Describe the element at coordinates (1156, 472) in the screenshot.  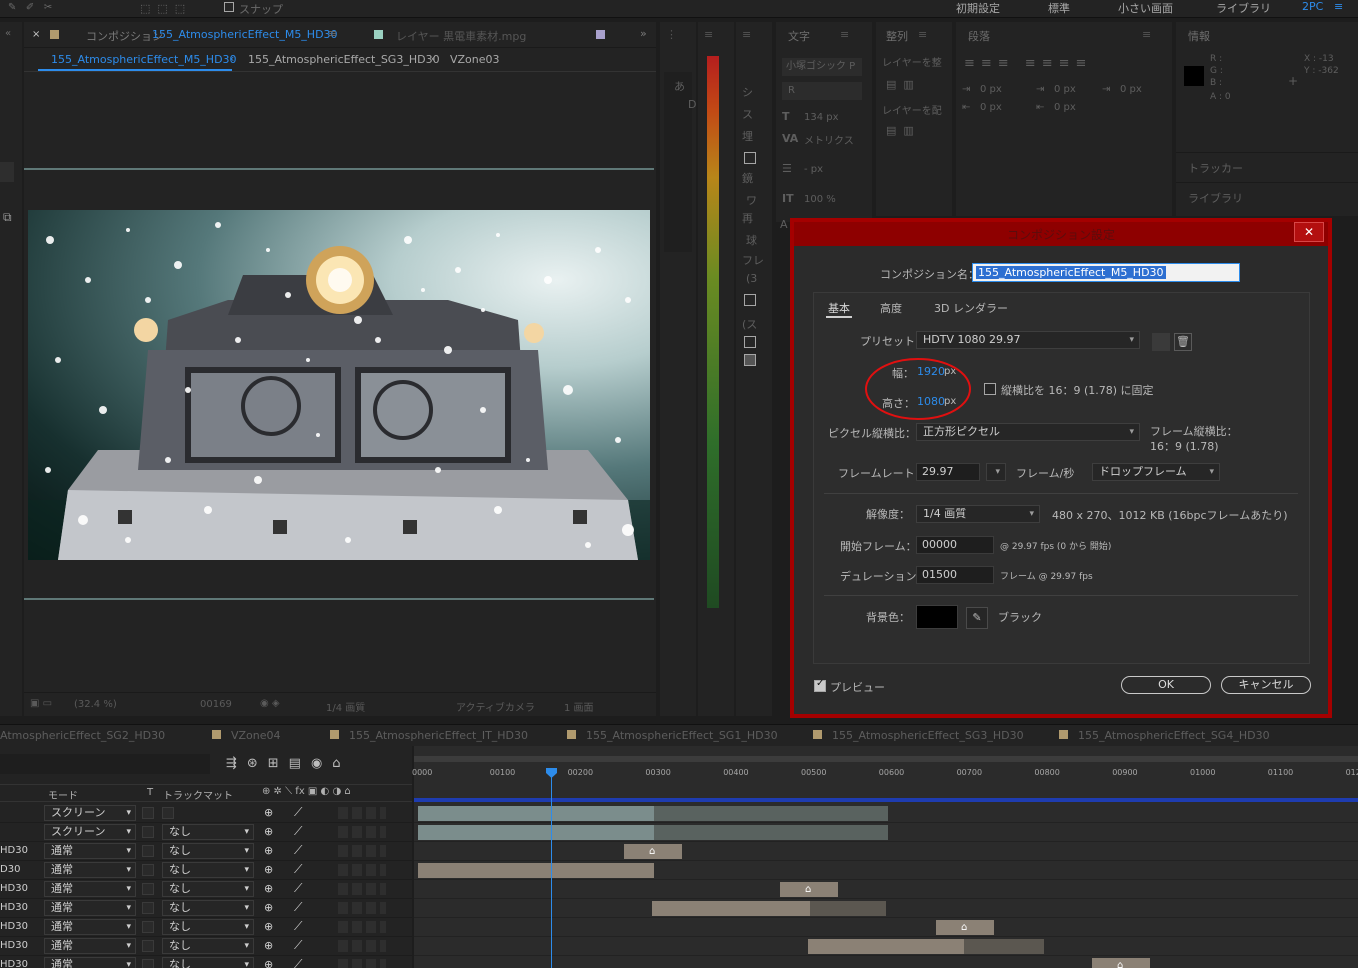
I see `drop-frame-select: ドロップフレーム ▾` at that location.